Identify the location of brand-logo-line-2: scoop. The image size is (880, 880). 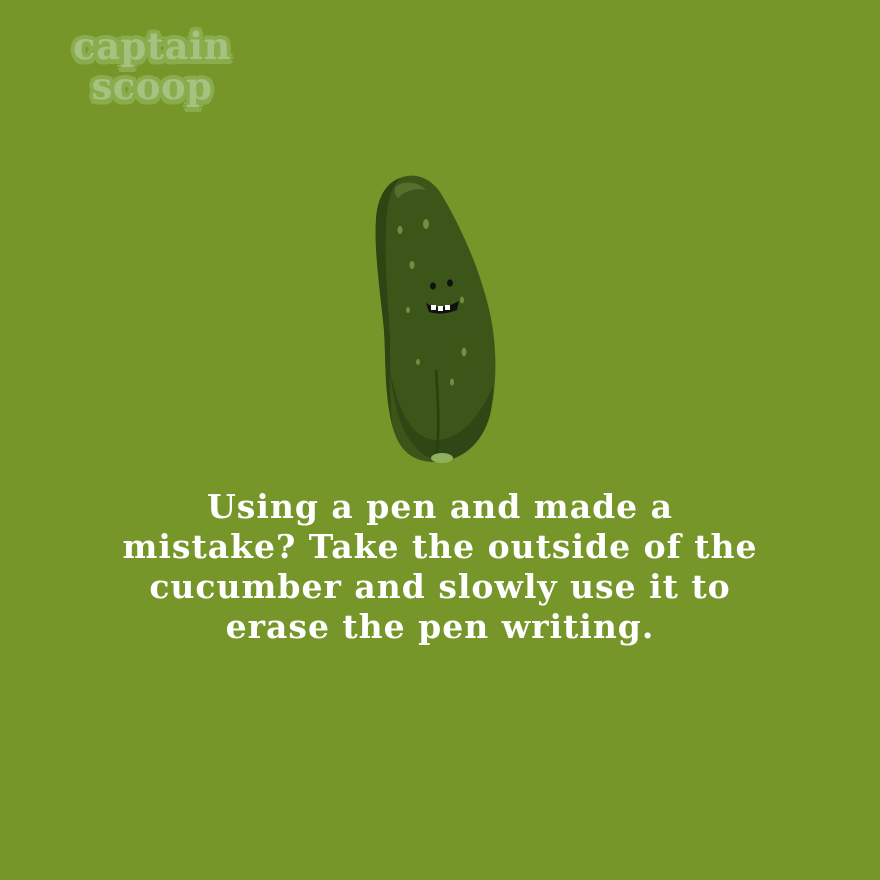
(152, 86).